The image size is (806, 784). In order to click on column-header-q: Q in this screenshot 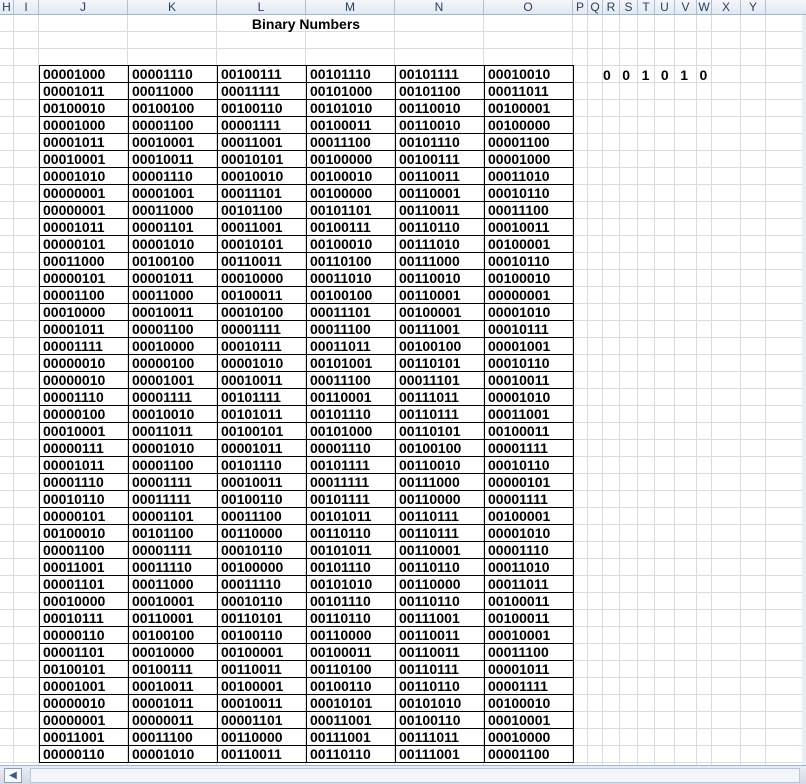, I will do `click(595, 7)`.